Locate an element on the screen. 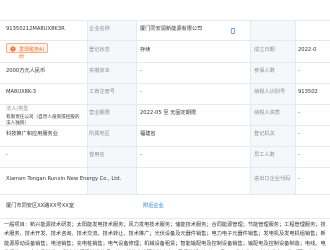 The height and width of the screenshot is (250, 330). established-value: 2022-0 is located at coordinates (307, 50).